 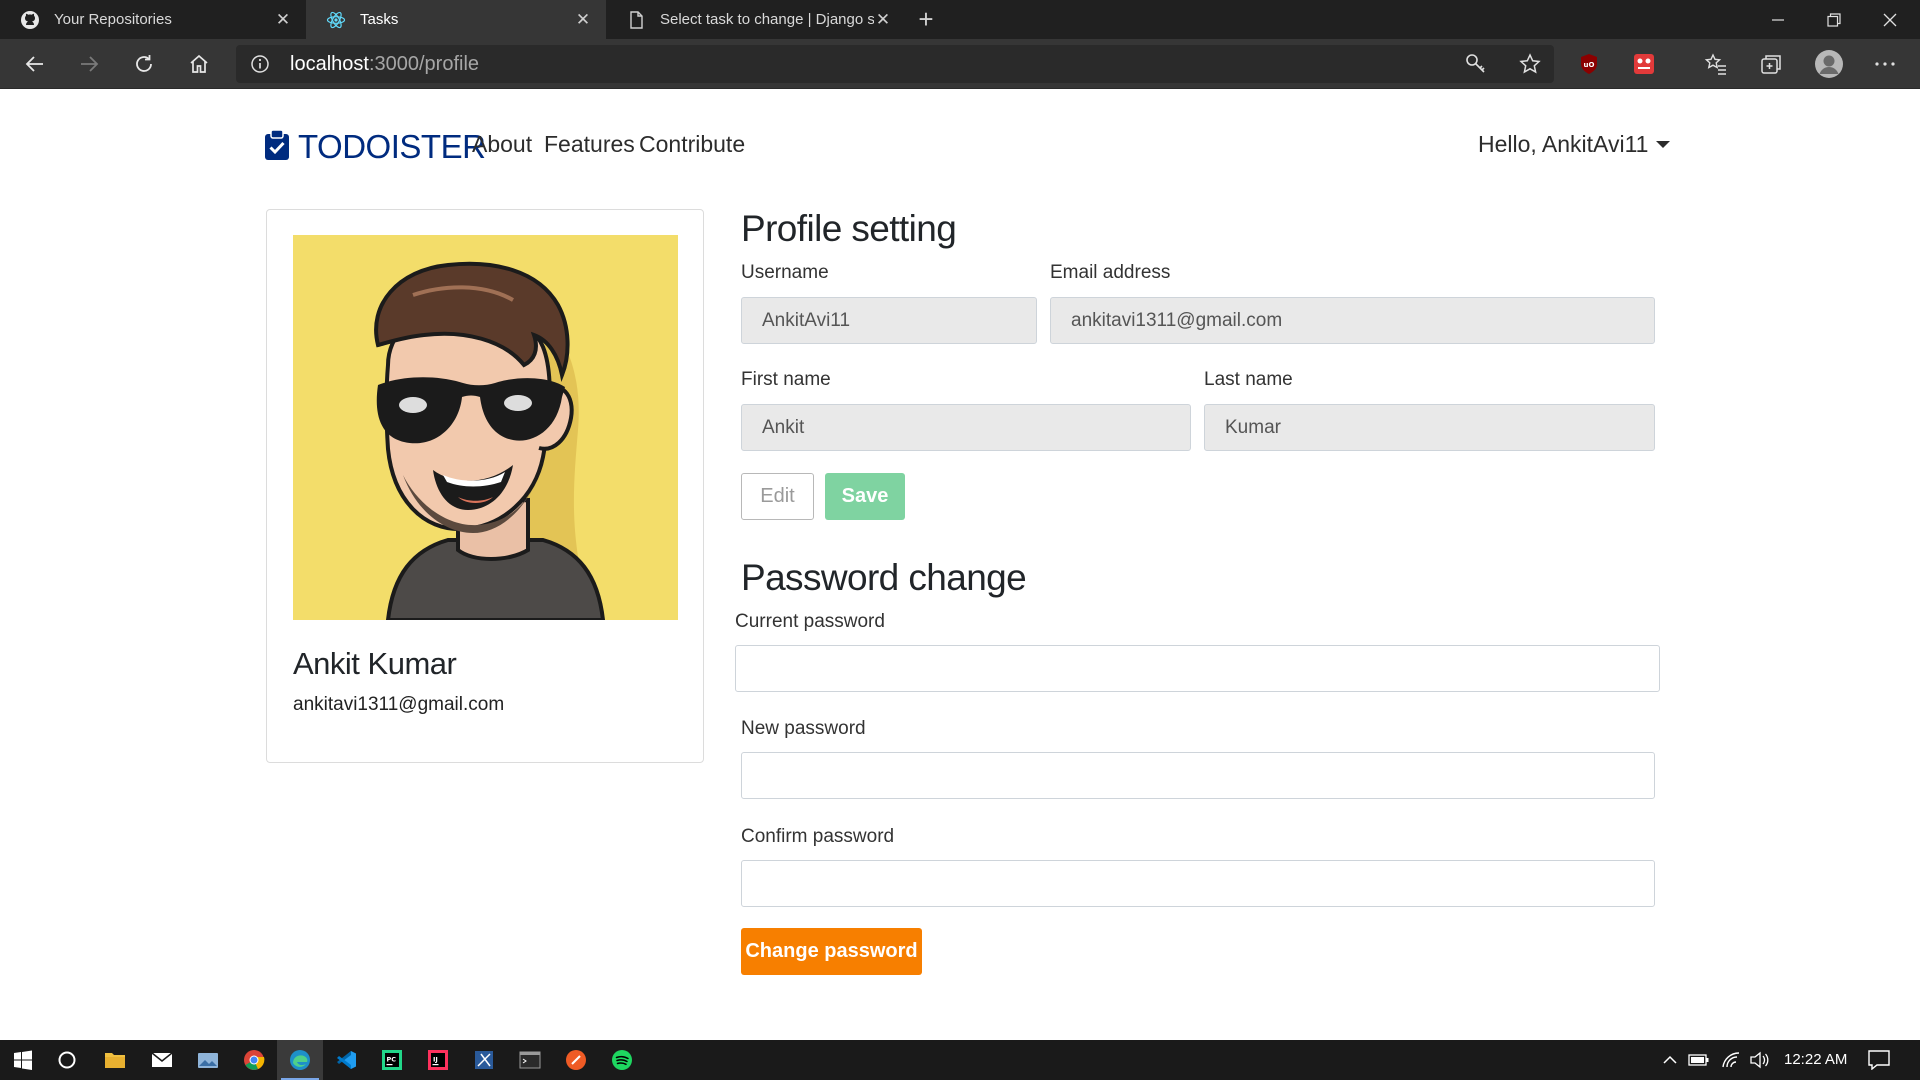 I want to click on intellij-icon: IJ, so click(x=438, y=1060).